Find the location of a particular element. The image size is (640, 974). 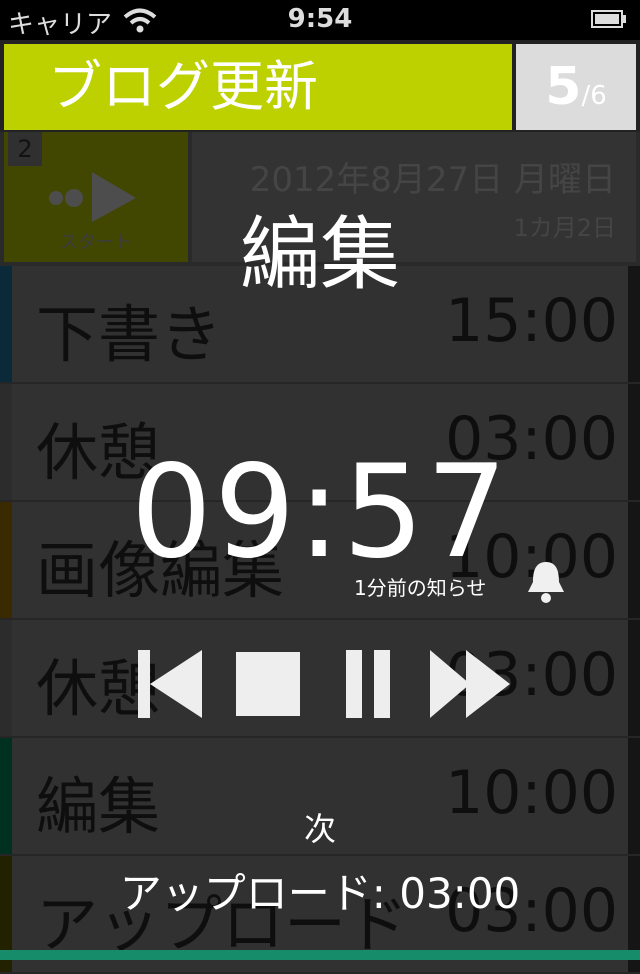

current-task-title: 編集 is located at coordinates (320, 254).